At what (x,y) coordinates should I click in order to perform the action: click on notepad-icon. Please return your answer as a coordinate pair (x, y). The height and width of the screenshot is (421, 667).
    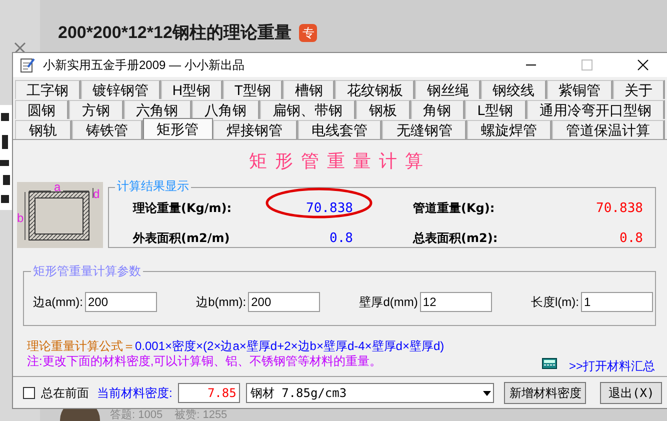
    Looking at the image, I should click on (27, 65).